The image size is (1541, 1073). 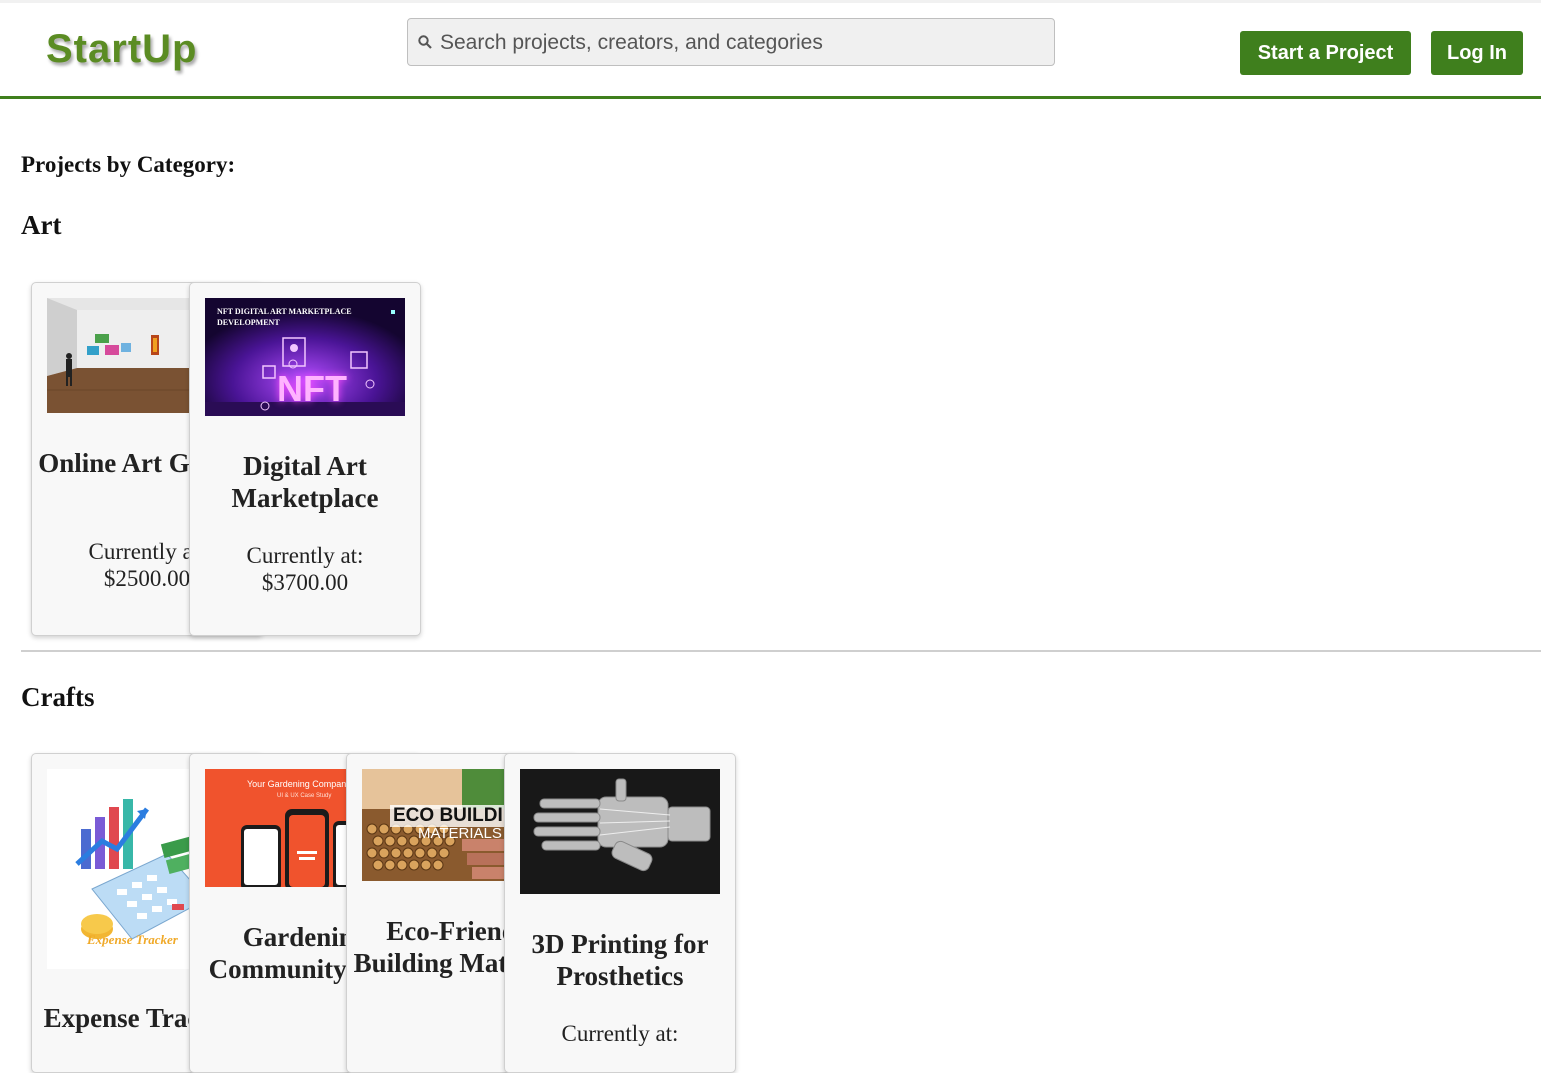 I want to click on start-project-button: Start a Project, so click(x=1325, y=53).